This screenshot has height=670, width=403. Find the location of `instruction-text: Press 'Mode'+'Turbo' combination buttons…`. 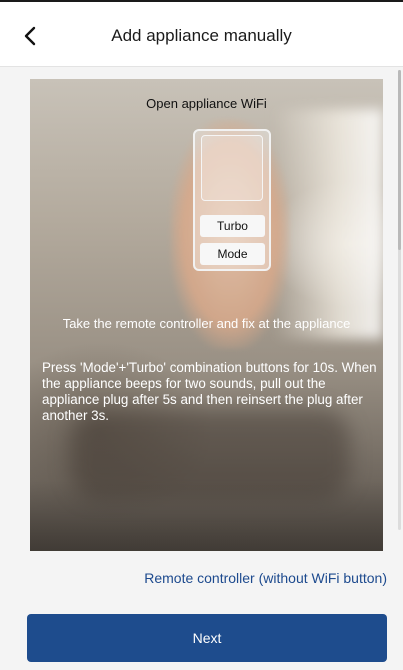

instruction-text: Press 'Mode'+'Turbo' combination buttons… is located at coordinates (209, 391).